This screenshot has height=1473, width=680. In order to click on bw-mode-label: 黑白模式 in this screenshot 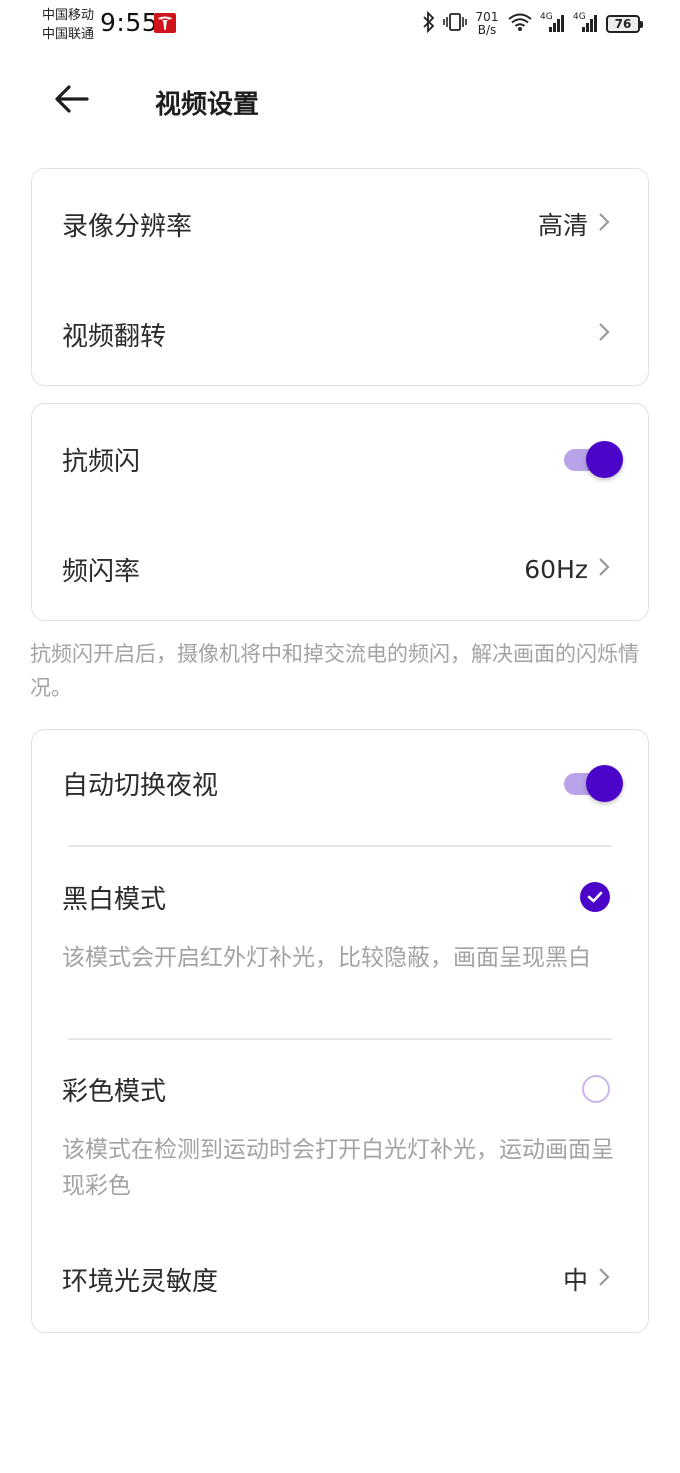, I will do `click(114, 899)`.